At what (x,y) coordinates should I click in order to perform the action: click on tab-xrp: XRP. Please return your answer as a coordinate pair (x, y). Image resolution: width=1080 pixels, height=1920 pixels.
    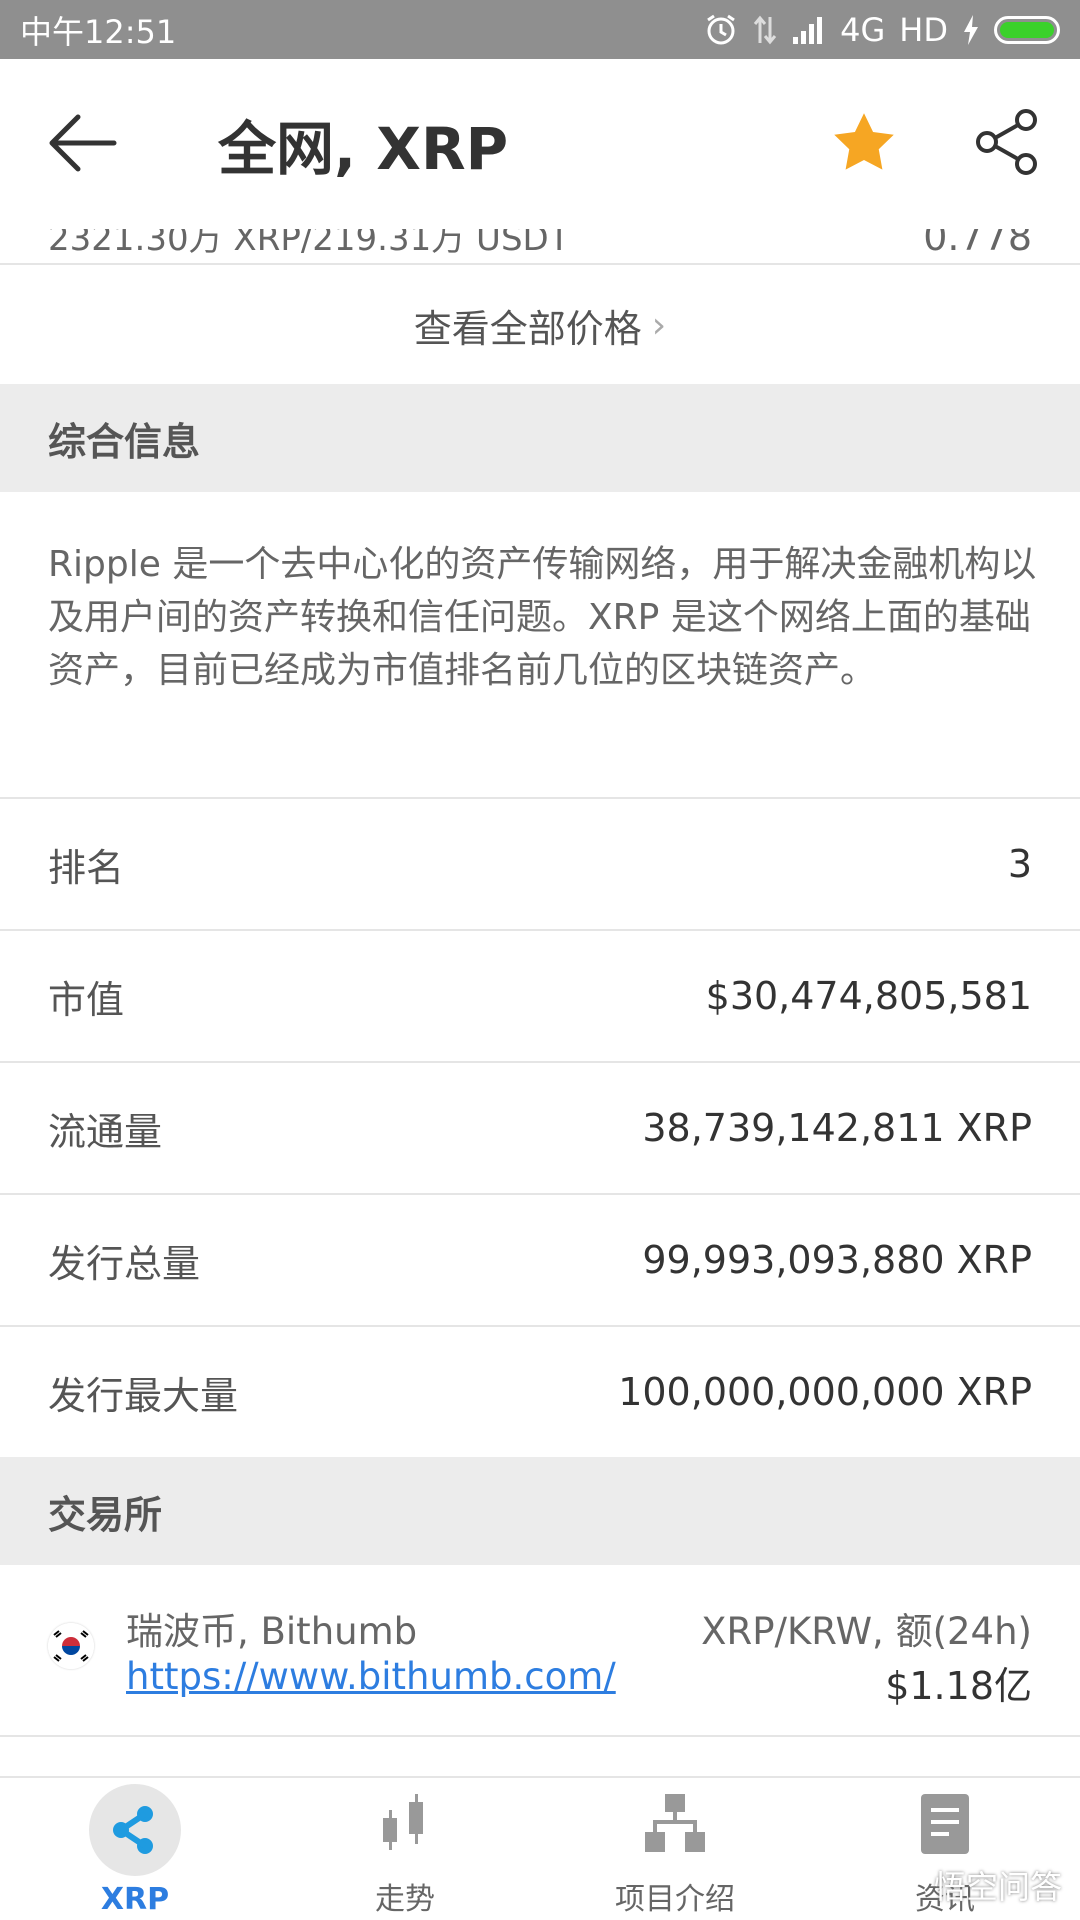
    Looking at the image, I should click on (135, 1849).